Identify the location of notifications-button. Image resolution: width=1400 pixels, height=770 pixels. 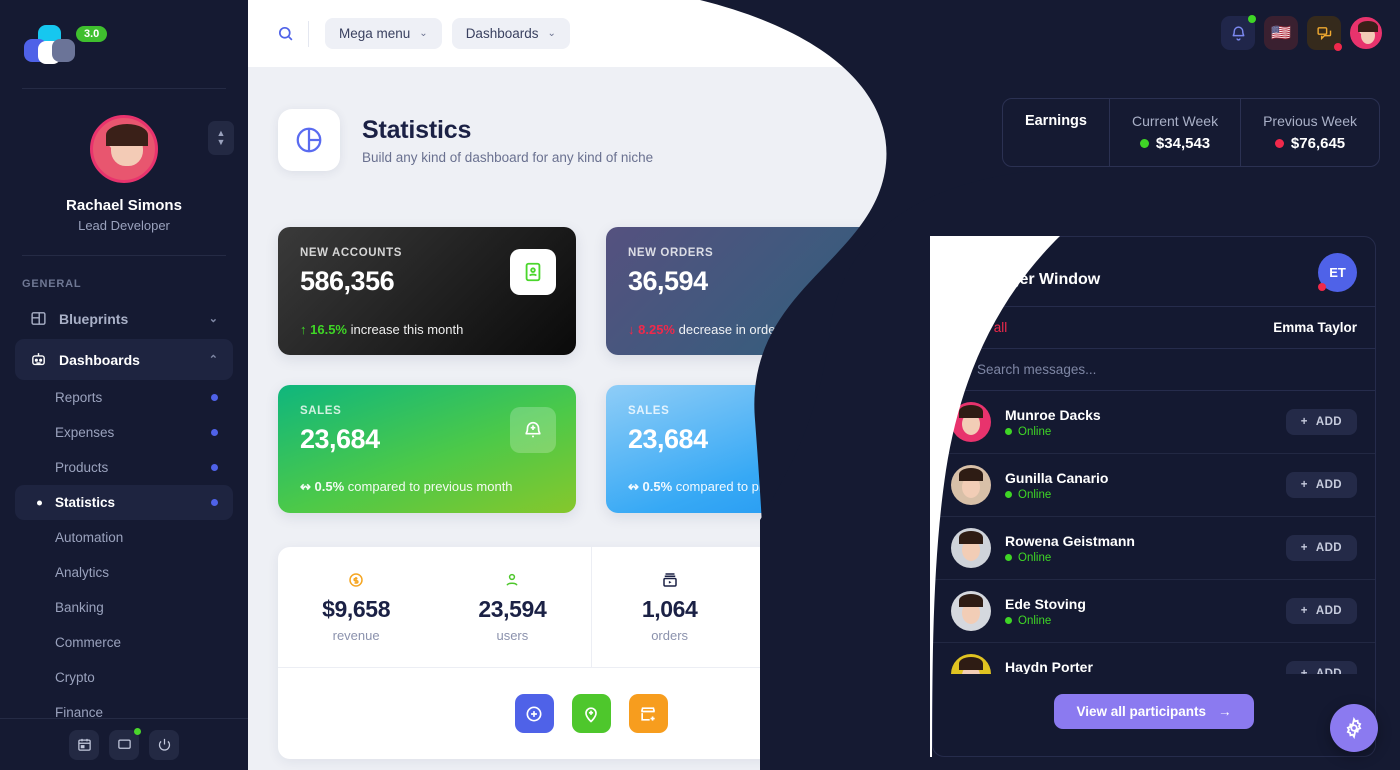
(1238, 32).